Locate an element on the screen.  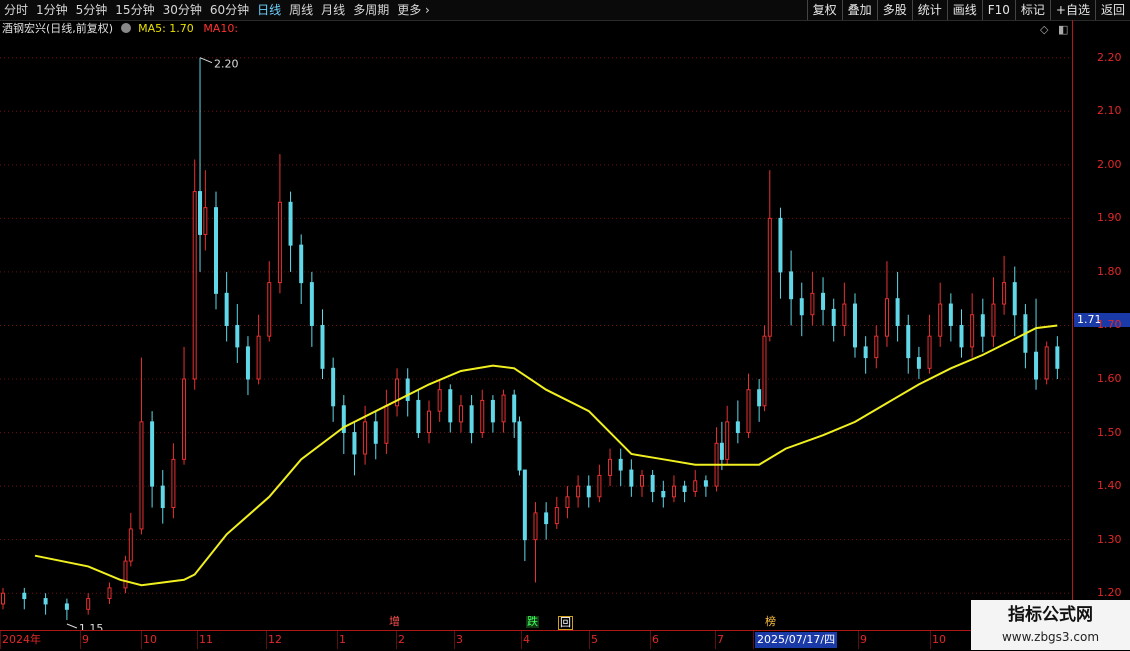
toolbar-button-2: 多股 is located at coordinates (894, 10).